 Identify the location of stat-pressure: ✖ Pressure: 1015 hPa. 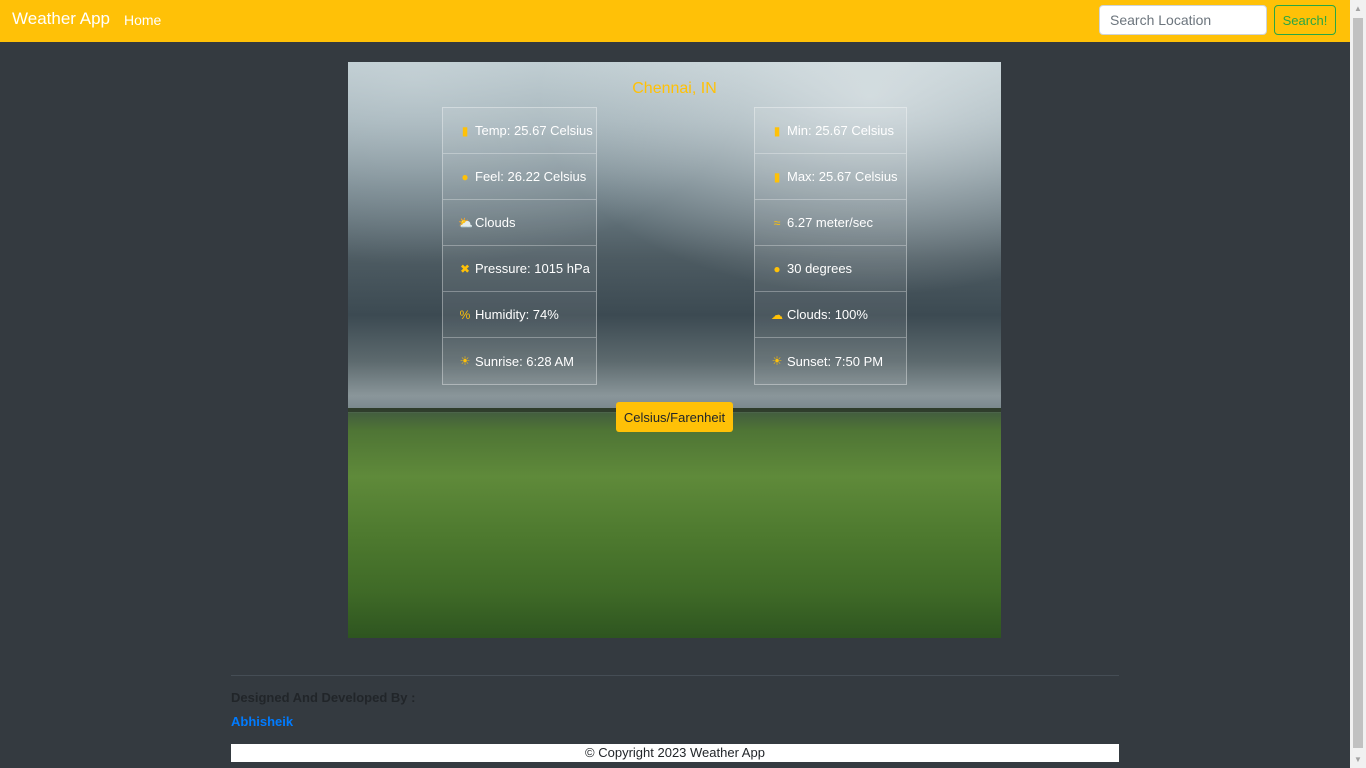
(519, 269).